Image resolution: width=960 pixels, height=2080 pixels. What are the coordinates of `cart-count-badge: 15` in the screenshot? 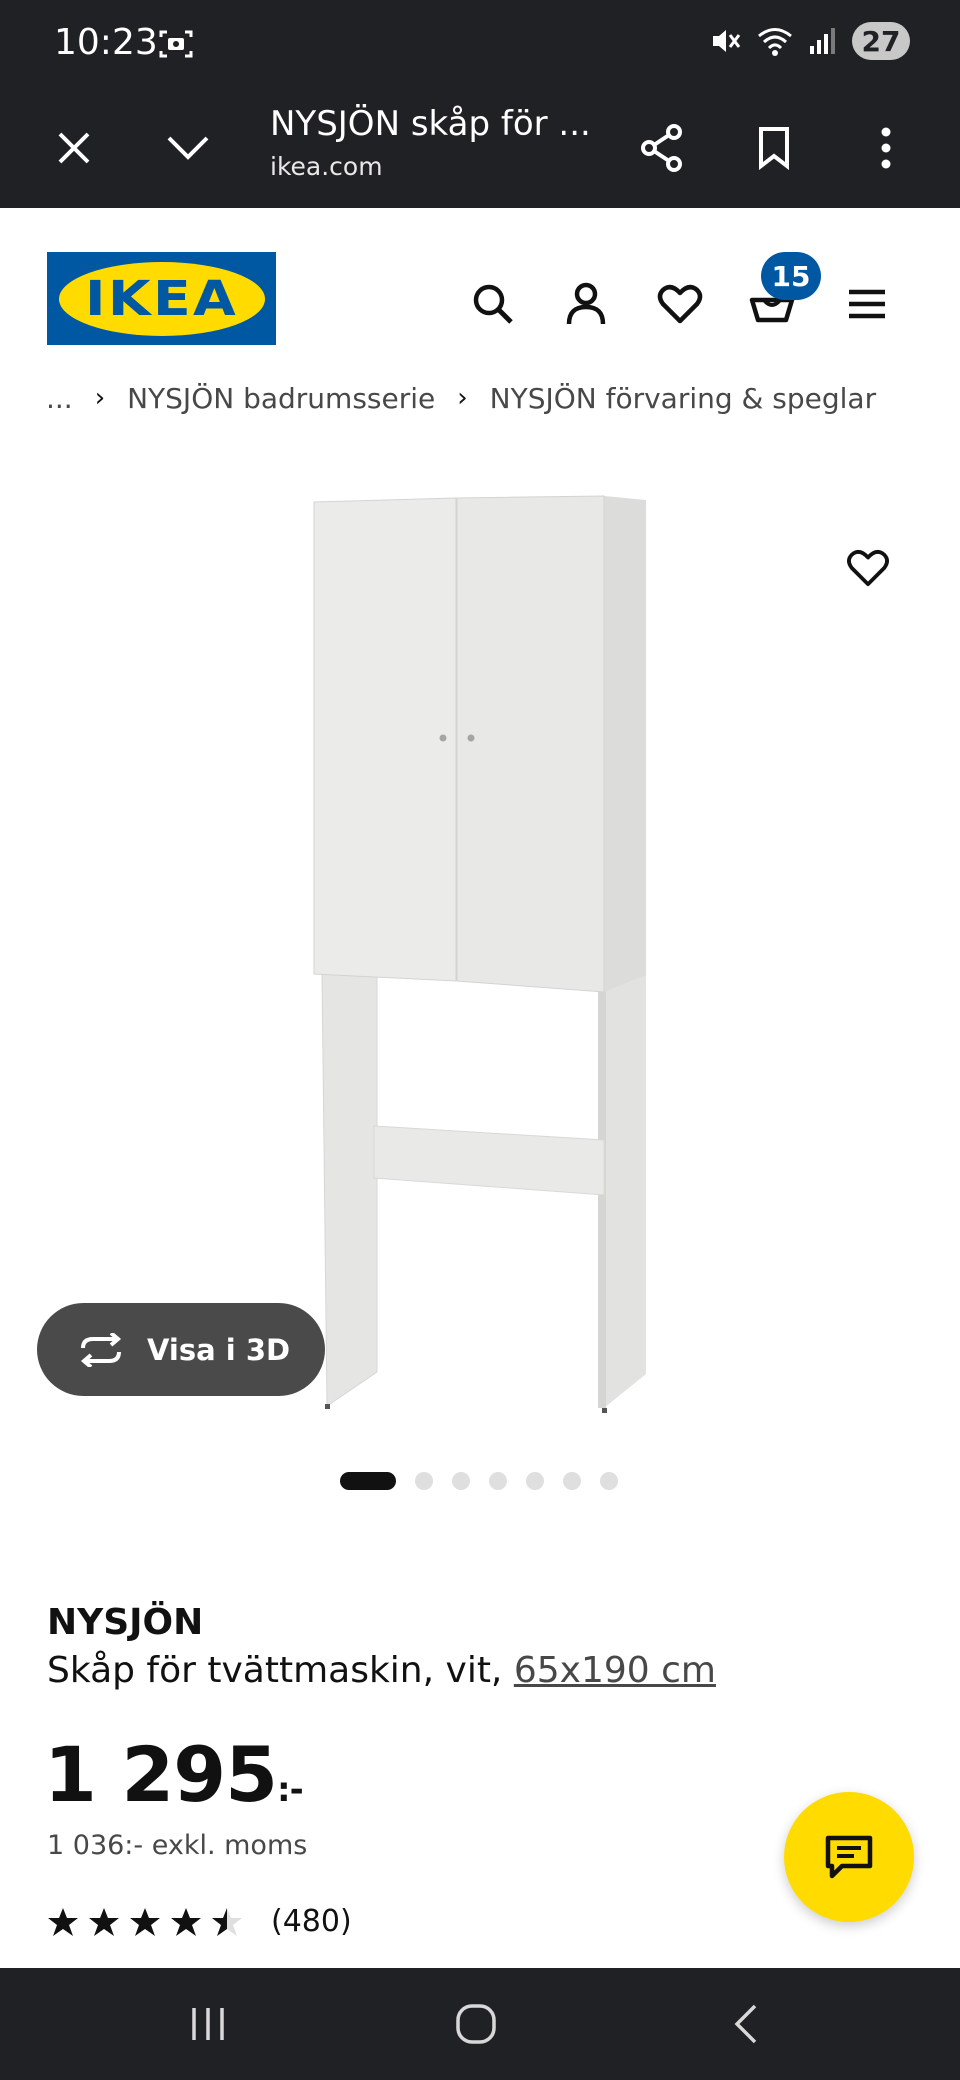 It's located at (791, 276).